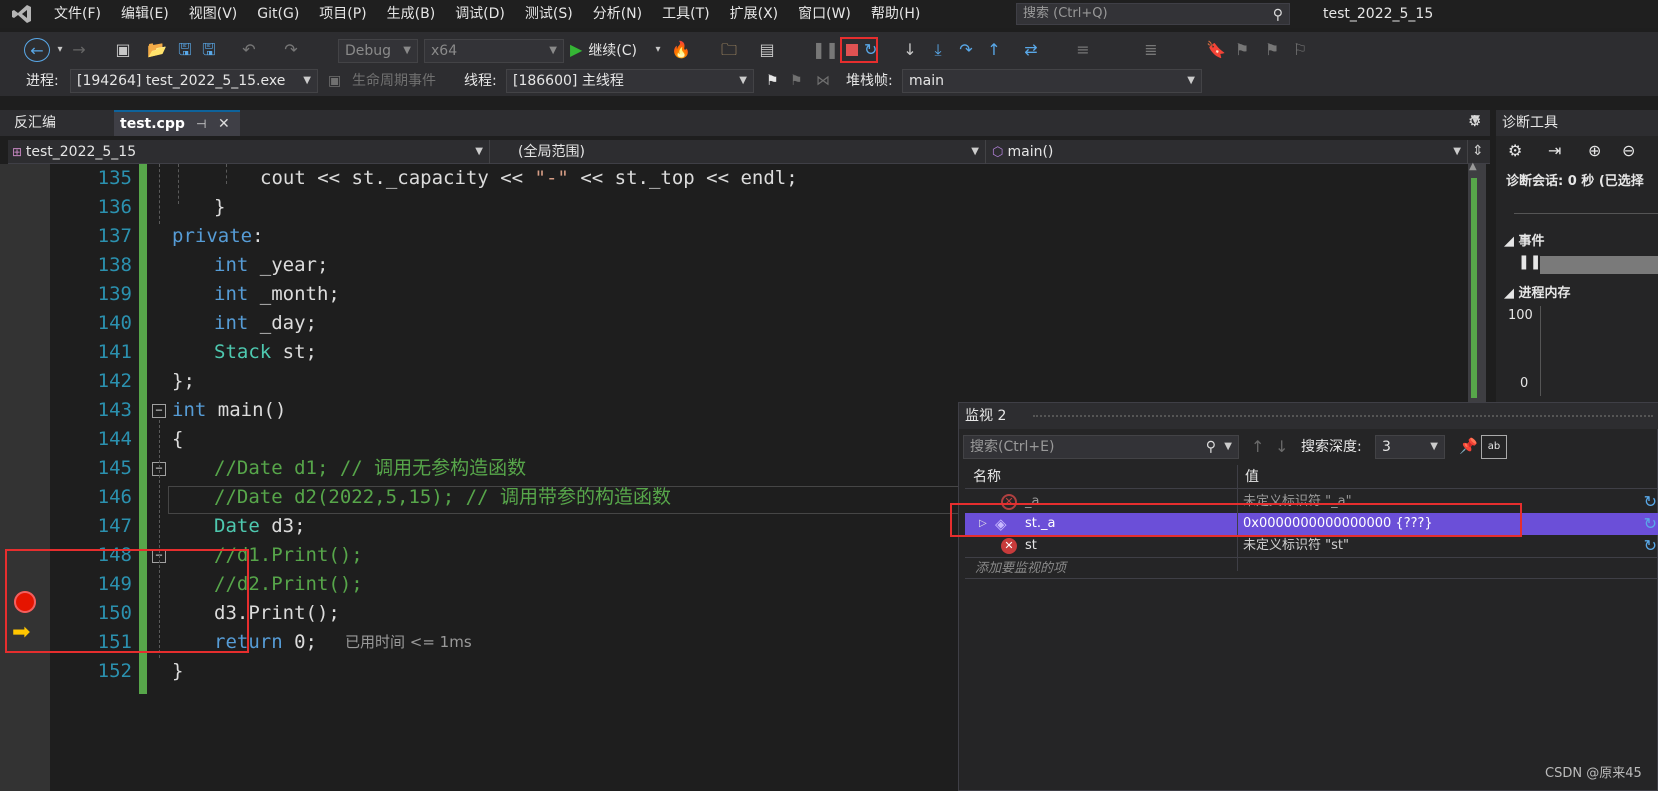  I want to click on zoom-out-icon: ⊖, so click(1628, 150).